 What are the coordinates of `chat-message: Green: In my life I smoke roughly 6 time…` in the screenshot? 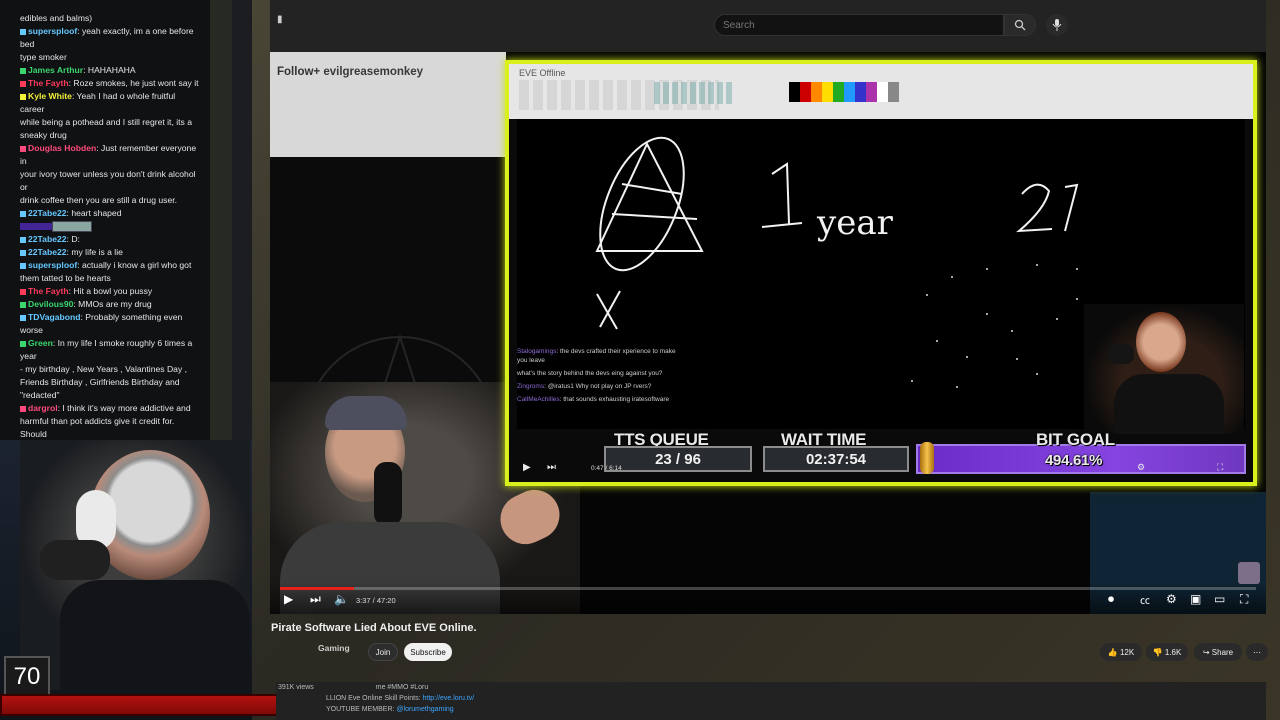 It's located at (110, 350).